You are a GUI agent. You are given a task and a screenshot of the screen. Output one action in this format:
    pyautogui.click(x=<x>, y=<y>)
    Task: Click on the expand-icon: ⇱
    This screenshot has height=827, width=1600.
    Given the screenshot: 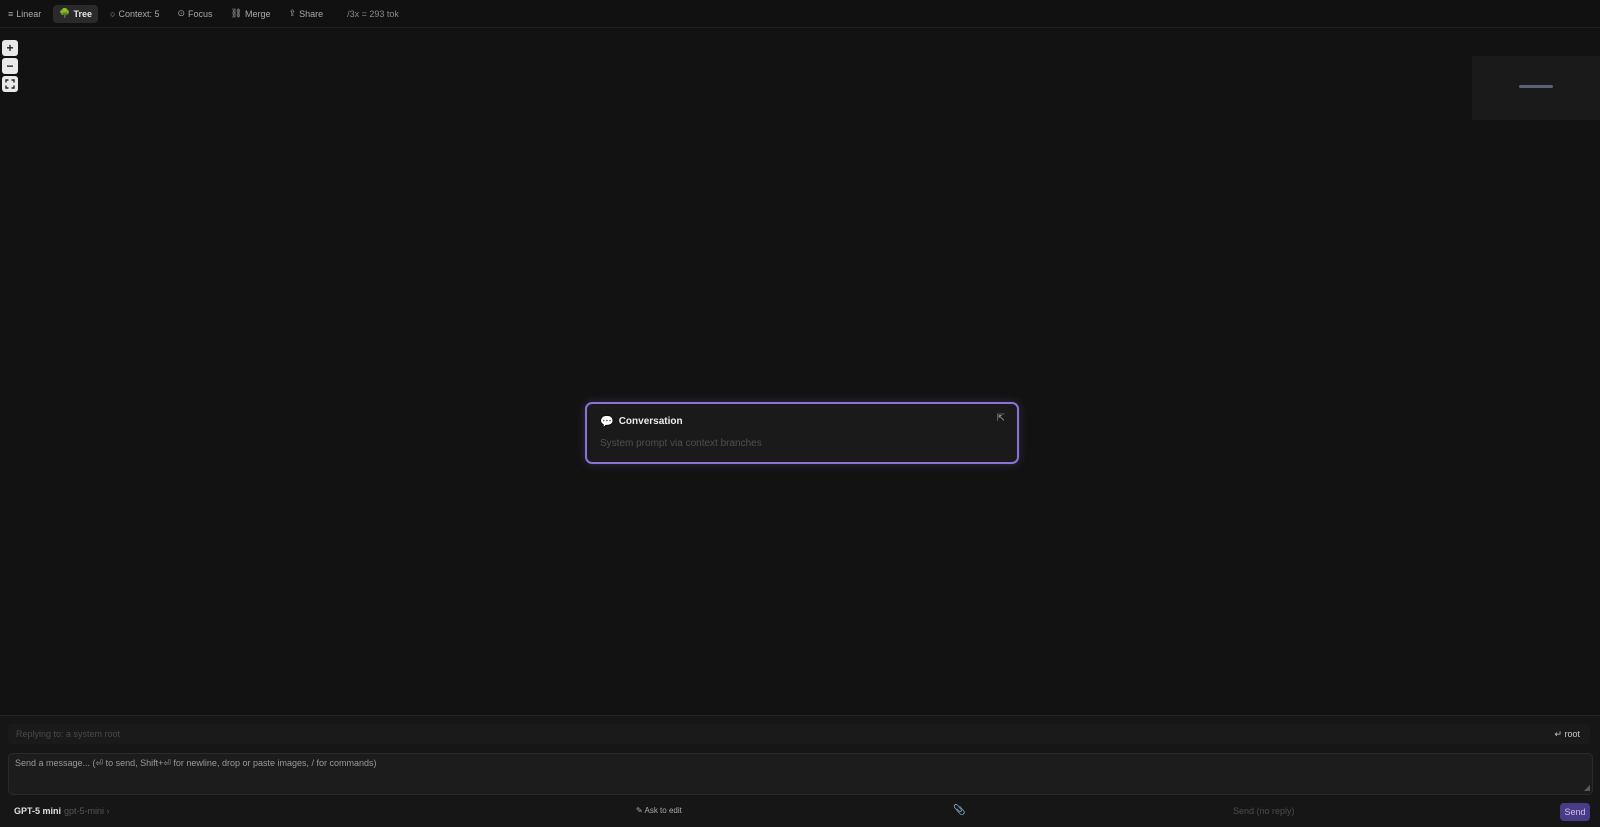 What is the action you would take?
    pyautogui.click(x=1001, y=418)
    